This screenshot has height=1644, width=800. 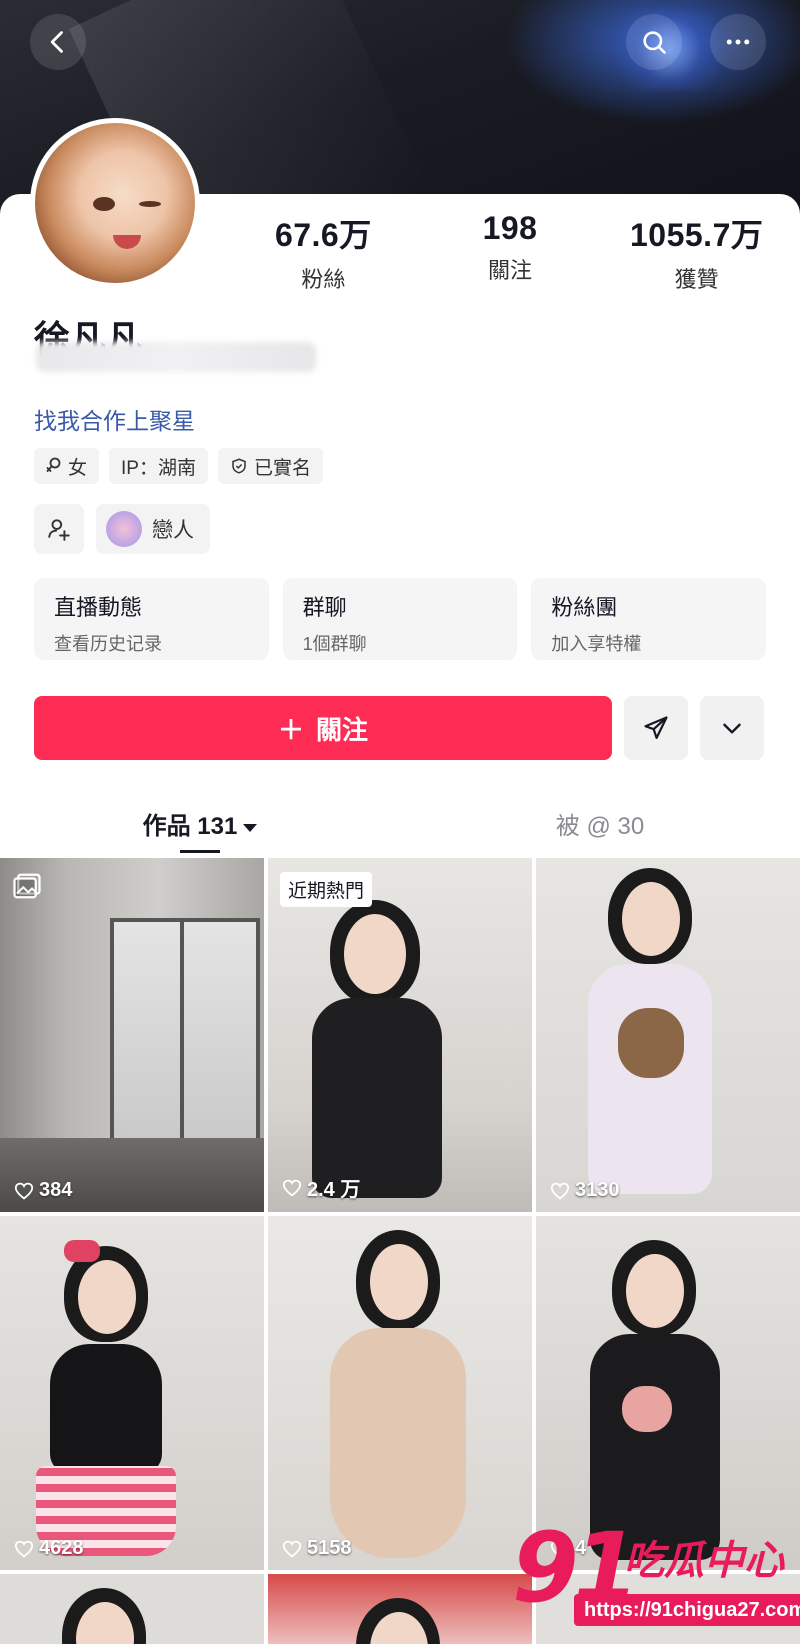 I want to click on relation-row: 戀人, so click(x=122, y=529).